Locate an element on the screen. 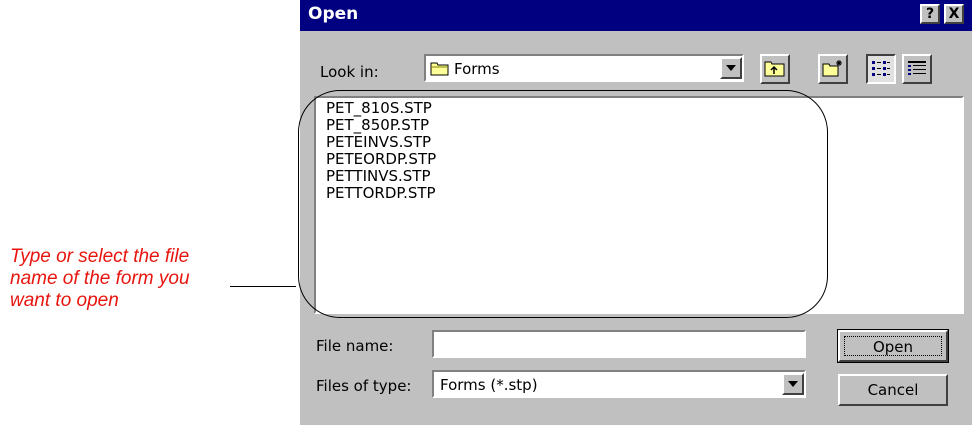 This screenshot has width=972, height=425. up-one-level-button is located at coordinates (775, 69).